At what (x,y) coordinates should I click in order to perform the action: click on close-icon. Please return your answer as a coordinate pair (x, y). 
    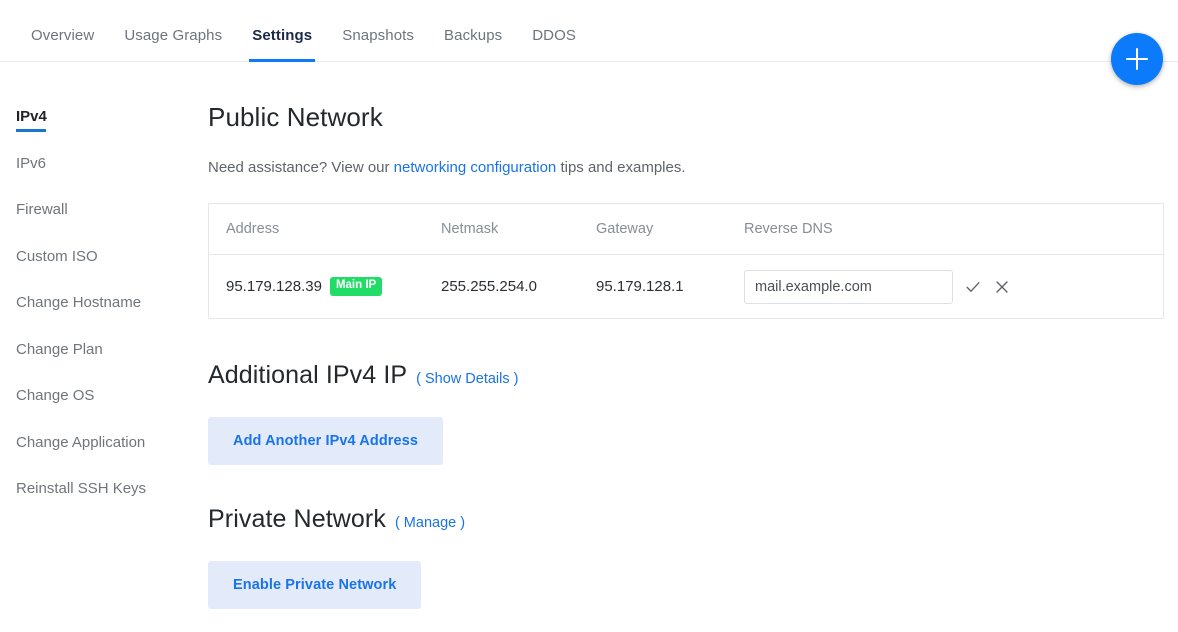
    Looking at the image, I should click on (1002, 287).